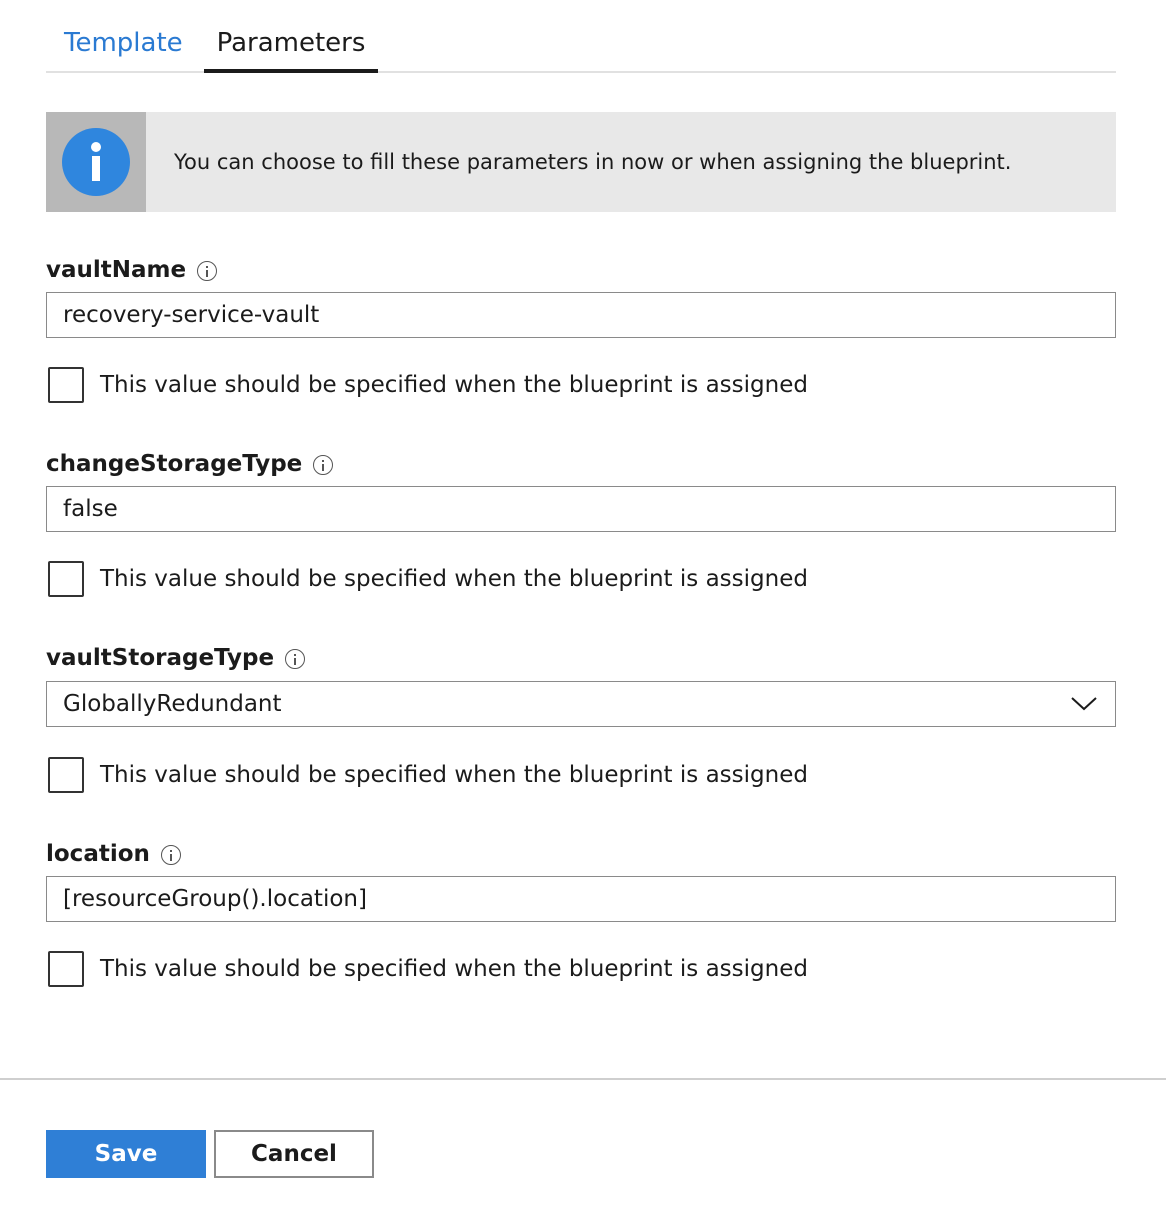 This screenshot has width=1166, height=1228. I want to click on field-label-text: vaultName, so click(116, 270).